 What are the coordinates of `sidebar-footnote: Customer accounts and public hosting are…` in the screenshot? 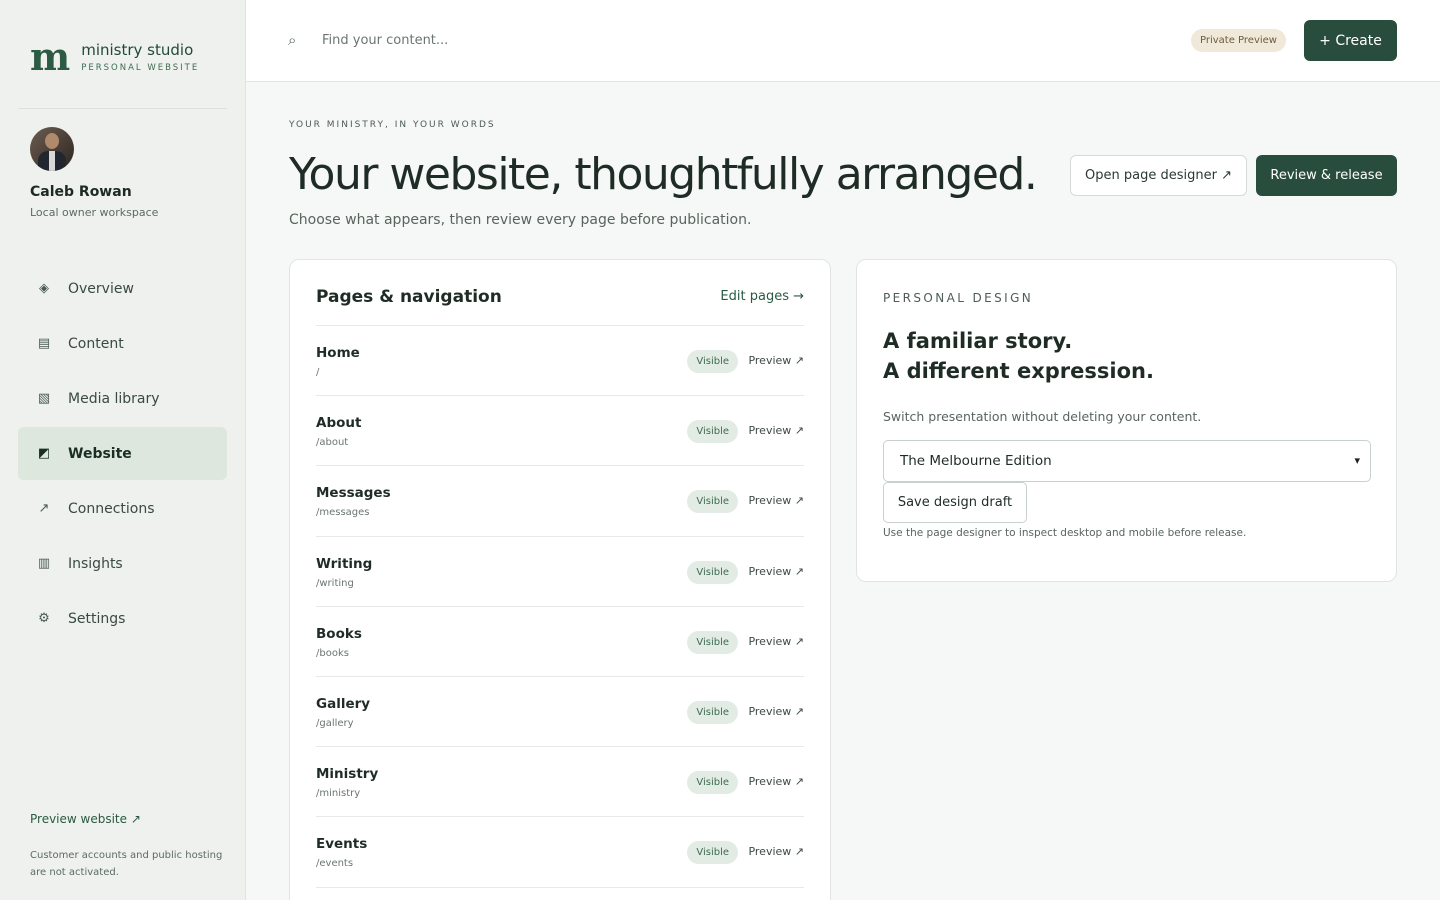 It's located at (126, 864).